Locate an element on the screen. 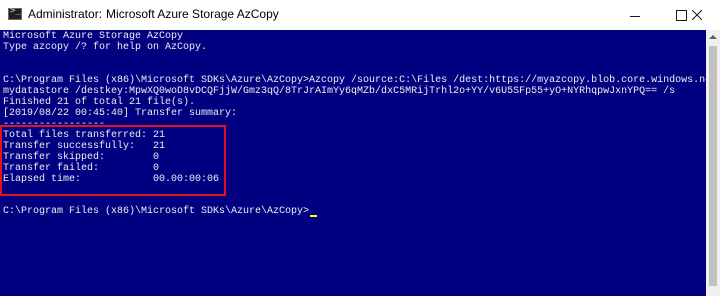  arrow-up-icon is located at coordinates (713, 37).